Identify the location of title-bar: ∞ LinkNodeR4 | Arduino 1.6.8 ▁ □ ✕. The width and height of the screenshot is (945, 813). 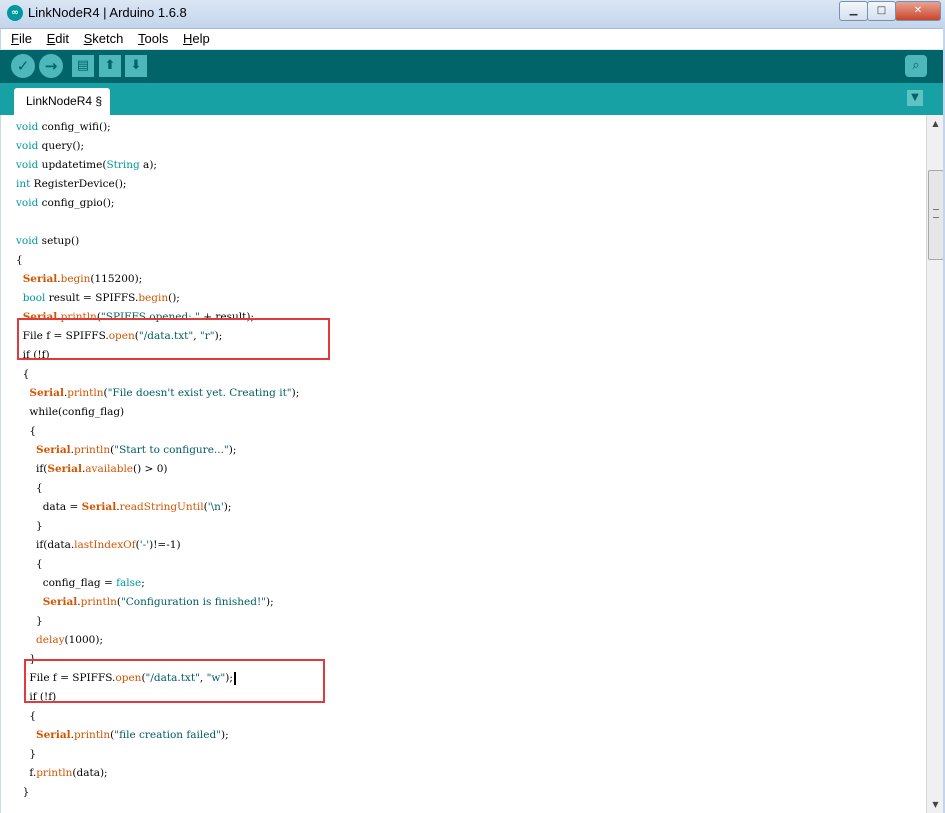
(472, 14).